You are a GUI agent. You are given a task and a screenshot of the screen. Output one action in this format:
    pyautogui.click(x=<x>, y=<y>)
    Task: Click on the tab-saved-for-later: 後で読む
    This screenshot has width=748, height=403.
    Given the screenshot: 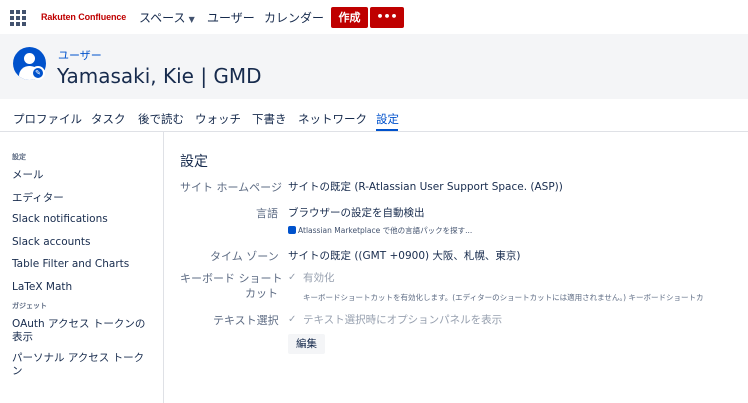 What is the action you would take?
    pyautogui.click(x=161, y=119)
    